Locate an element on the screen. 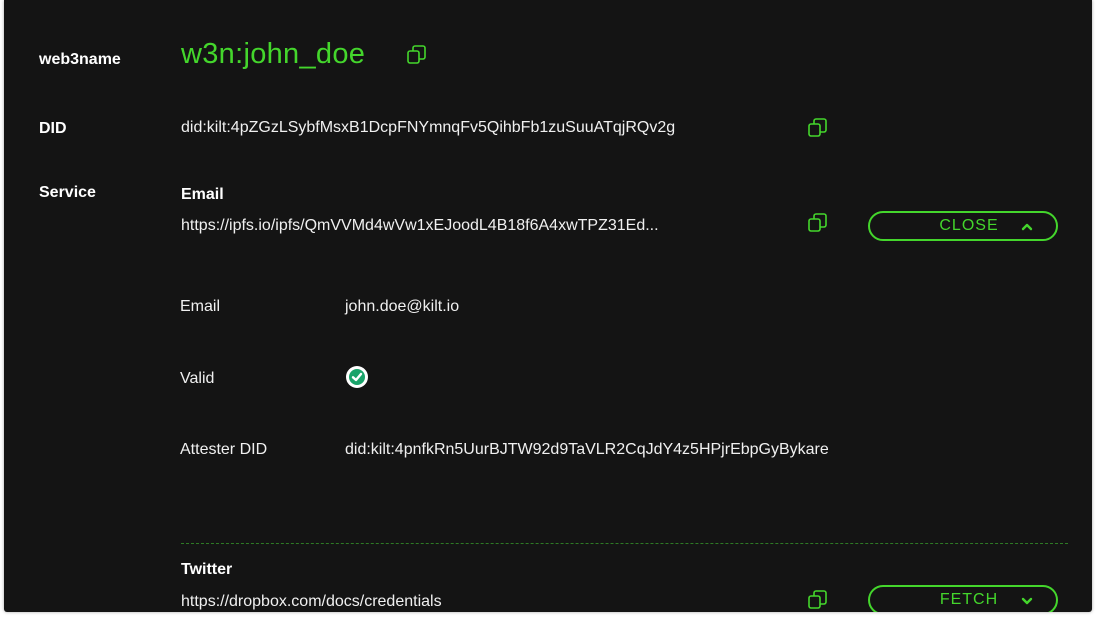 The image size is (1096, 622). fetch-button-label: FETCH is located at coordinates (969, 599).